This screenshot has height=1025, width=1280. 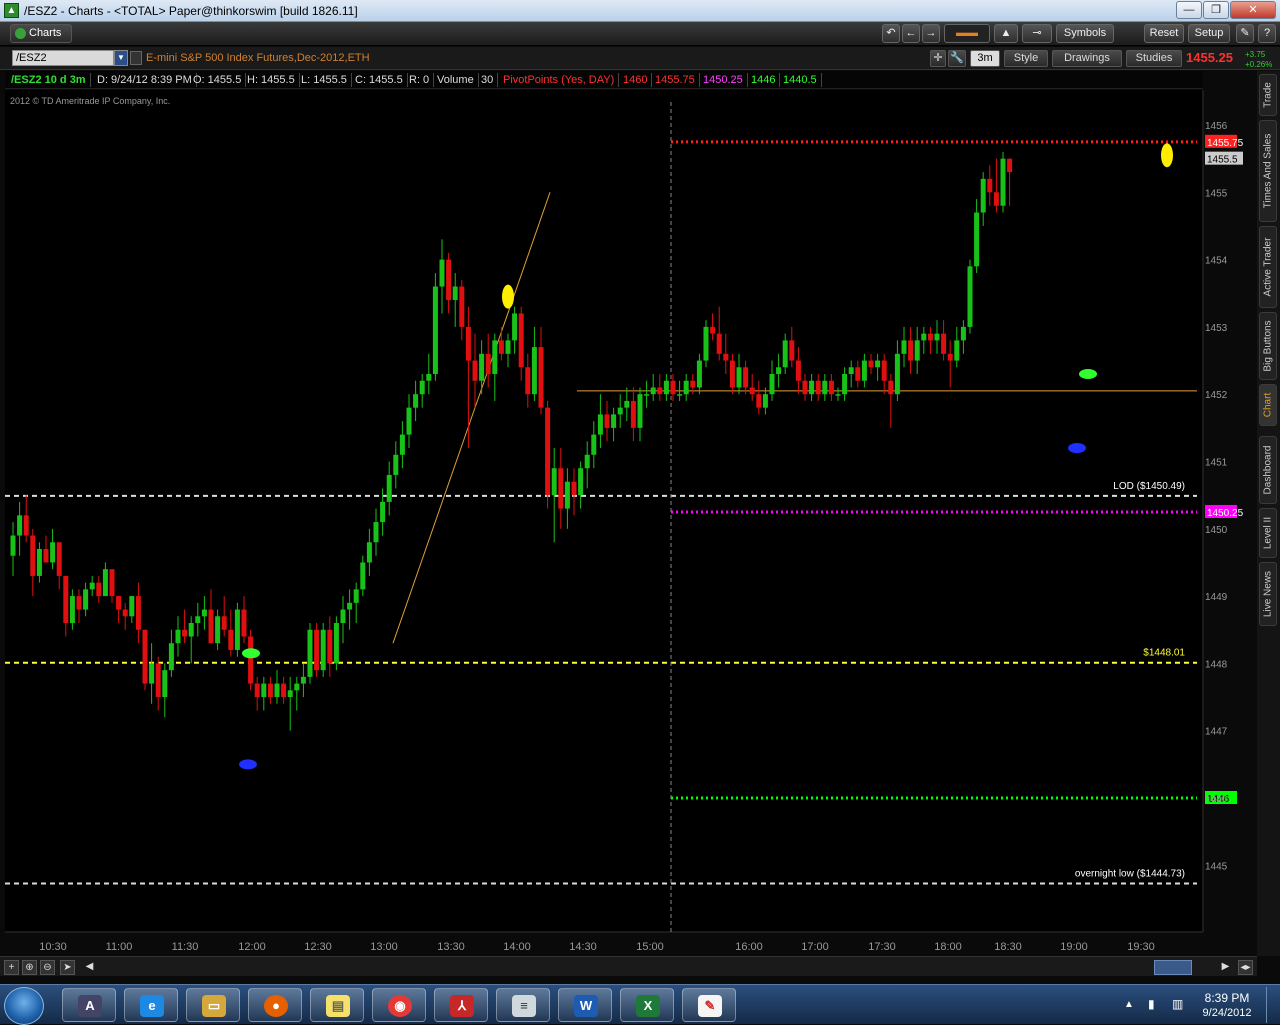 I want to click on setup-button: Setup, so click(x=1209, y=33).